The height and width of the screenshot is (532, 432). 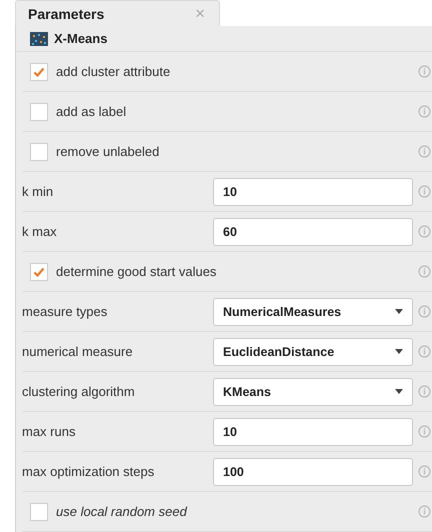 I want to click on parameters-tab: Parameters ×, so click(x=117, y=13).